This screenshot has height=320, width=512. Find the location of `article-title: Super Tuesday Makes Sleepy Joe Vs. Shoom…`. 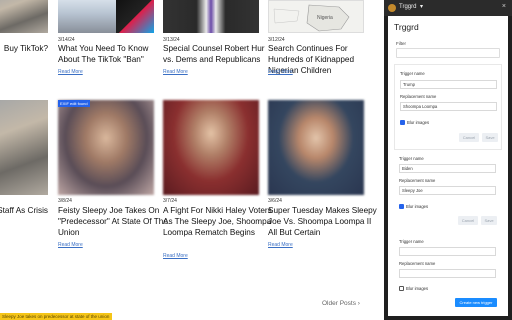

article-title: Super Tuesday Makes Sleepy Joe Vs. Shoom… is located at coordinates (324, 221).